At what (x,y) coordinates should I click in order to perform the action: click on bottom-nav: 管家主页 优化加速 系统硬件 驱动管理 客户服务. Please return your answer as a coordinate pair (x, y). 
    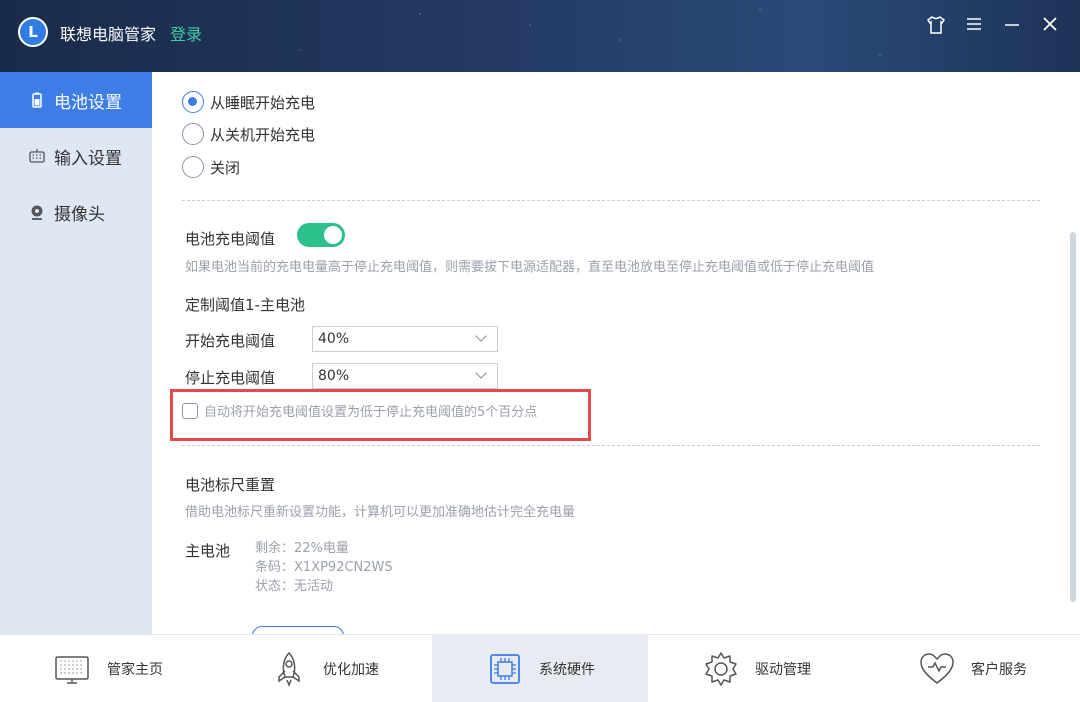
    Looking at the image, I should click on (540, 668).